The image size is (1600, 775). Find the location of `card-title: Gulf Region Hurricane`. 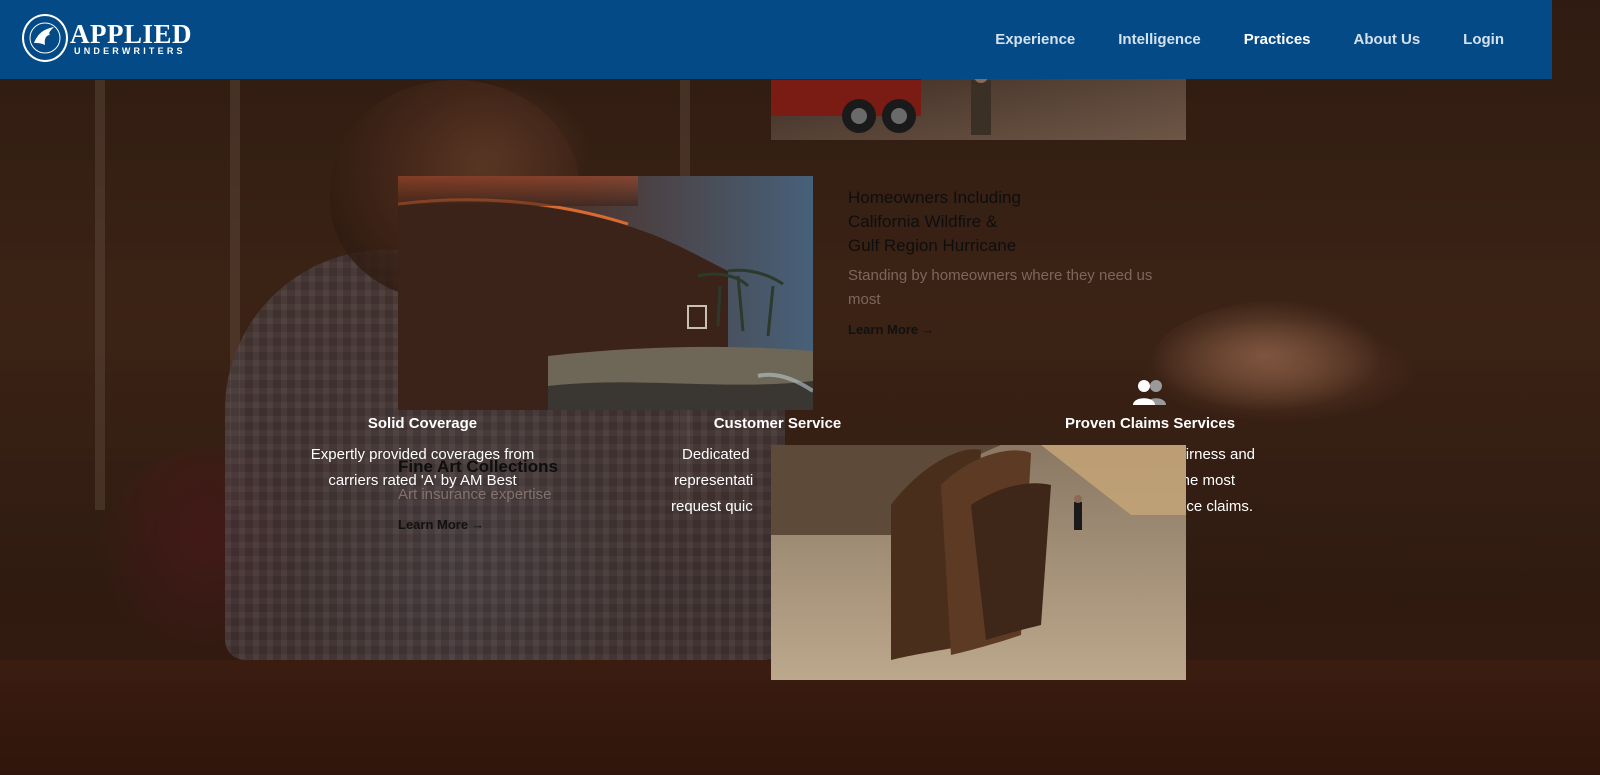

card-title: Gulf Region Hurricane is located at coordinates (932, 245).